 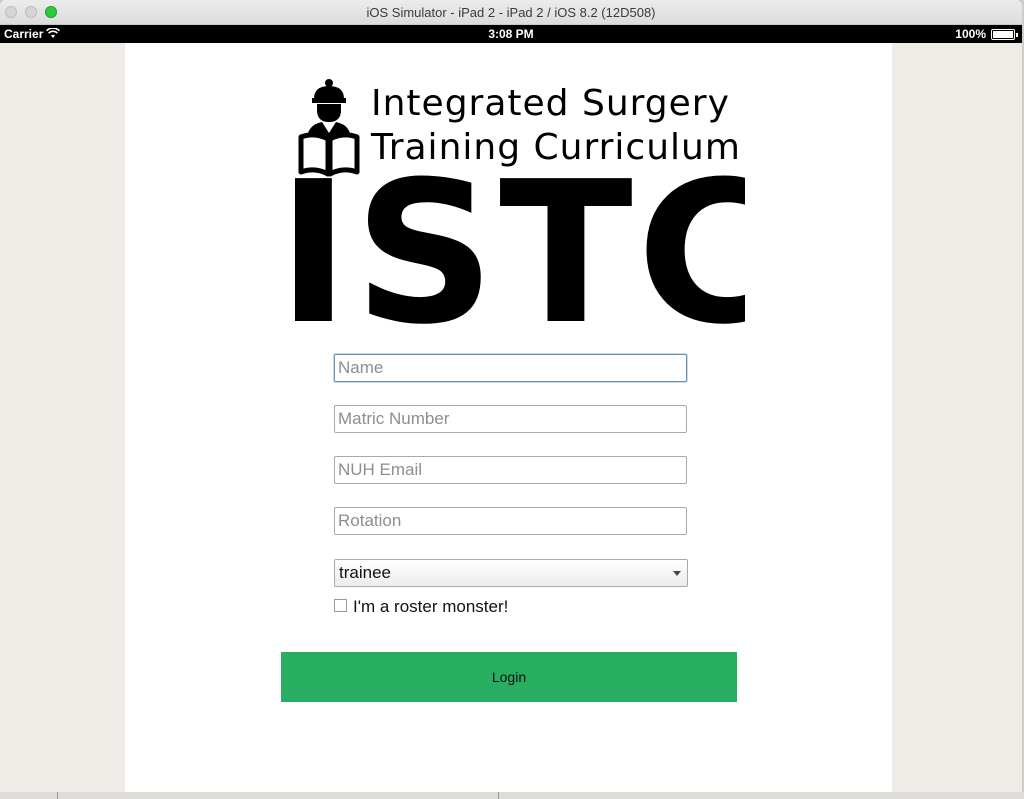 What do you see at coordinates (511, 573) in the screenshot?
I see `role-select: trainee` at bounding box center [511, 573].